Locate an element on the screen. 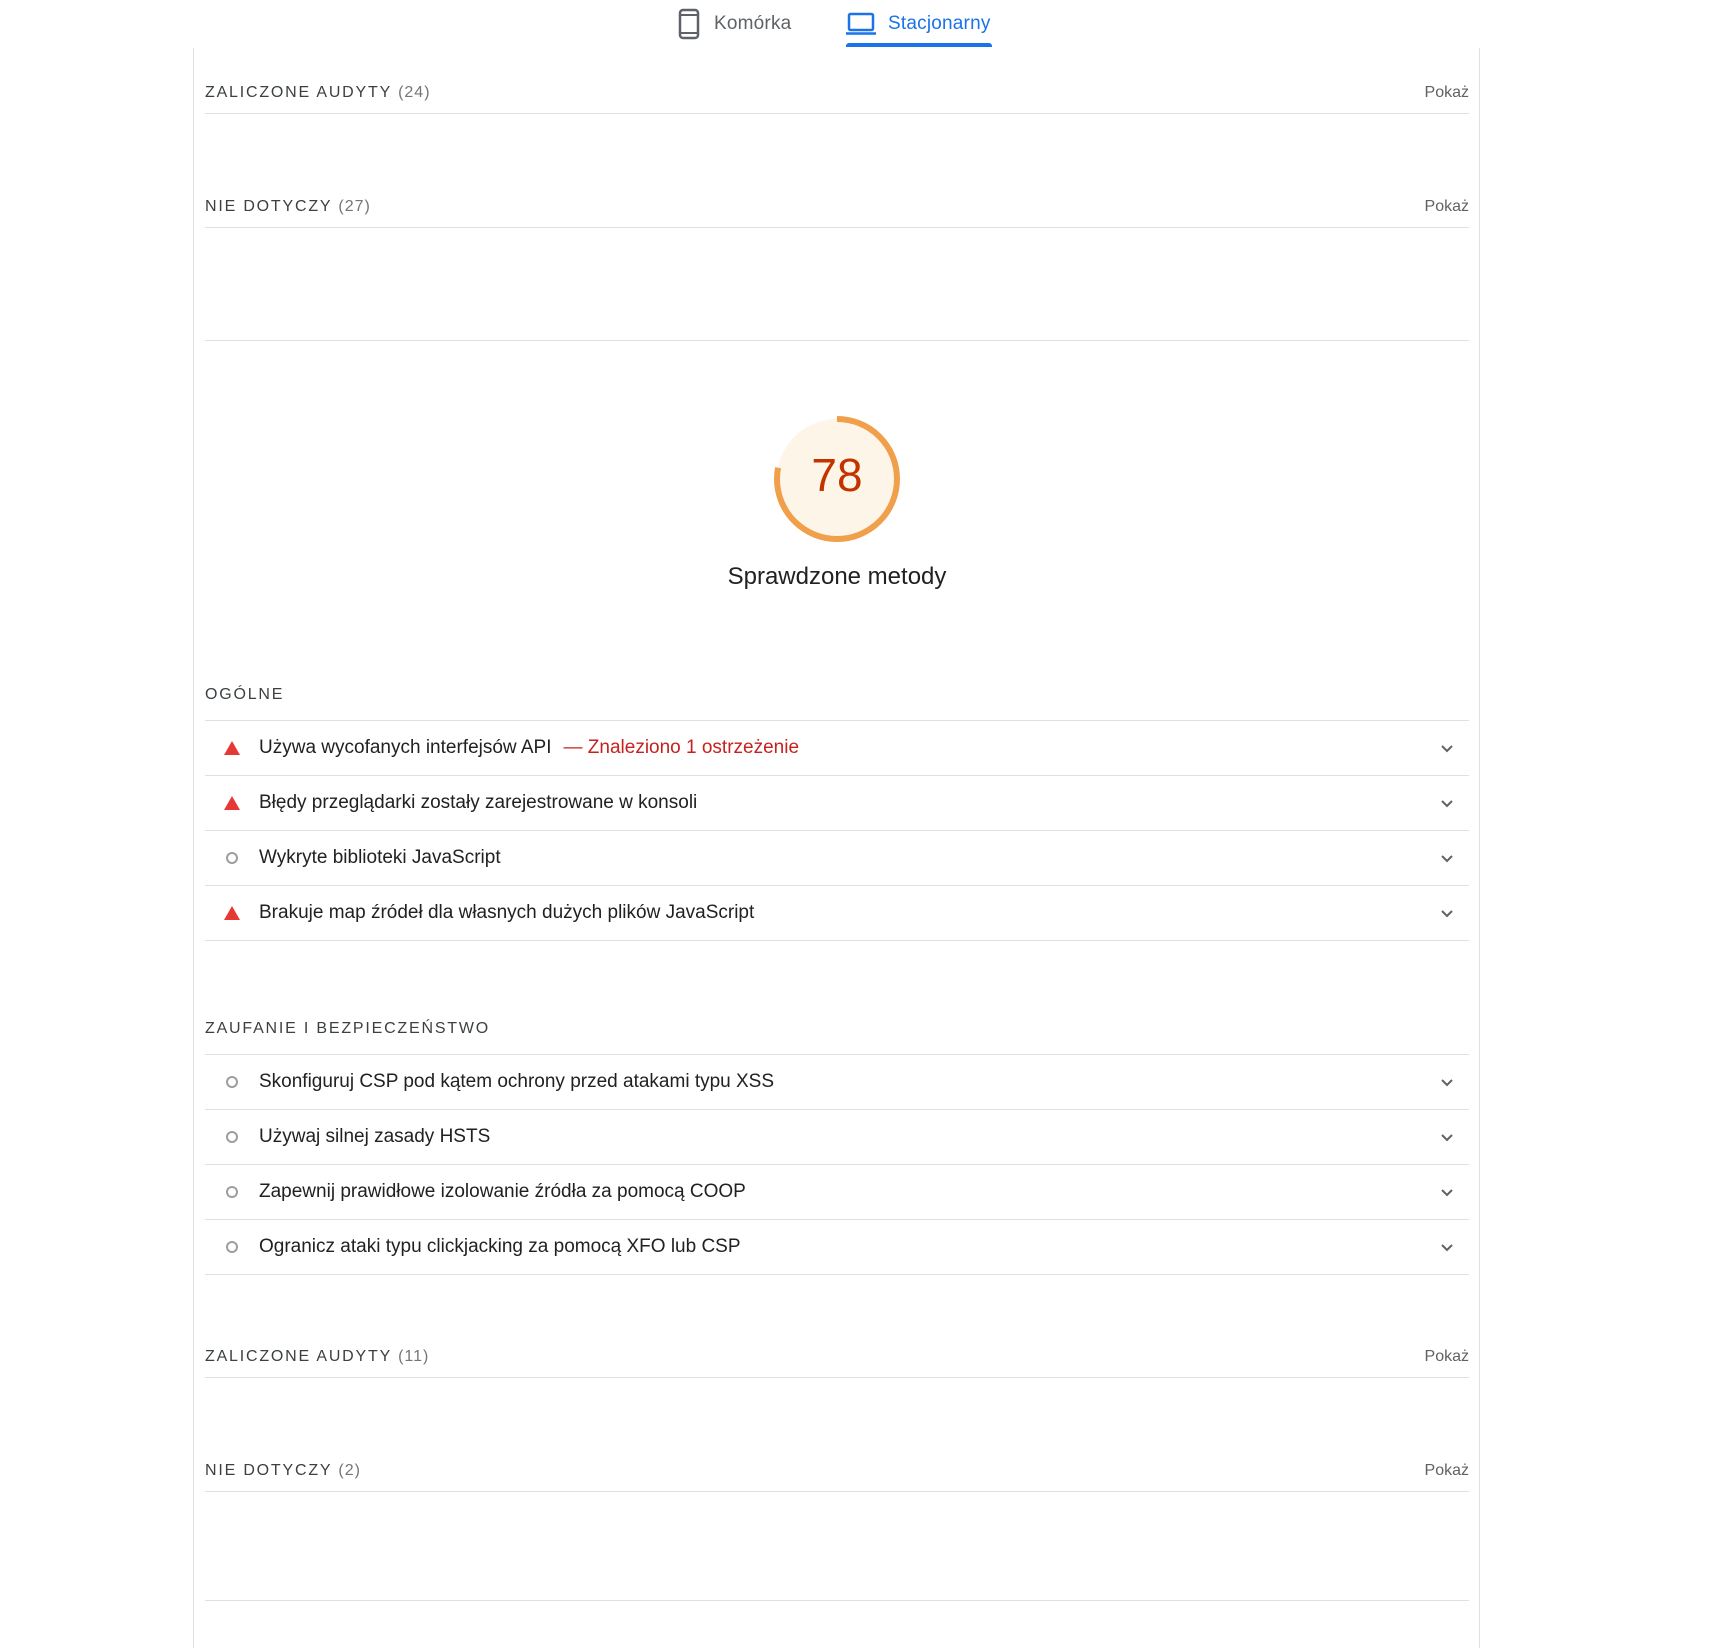 The height and width of the screenshot is (1648, 1732). device-tabs: Komórka Stacjonarny is located at coordinates (866, 25).